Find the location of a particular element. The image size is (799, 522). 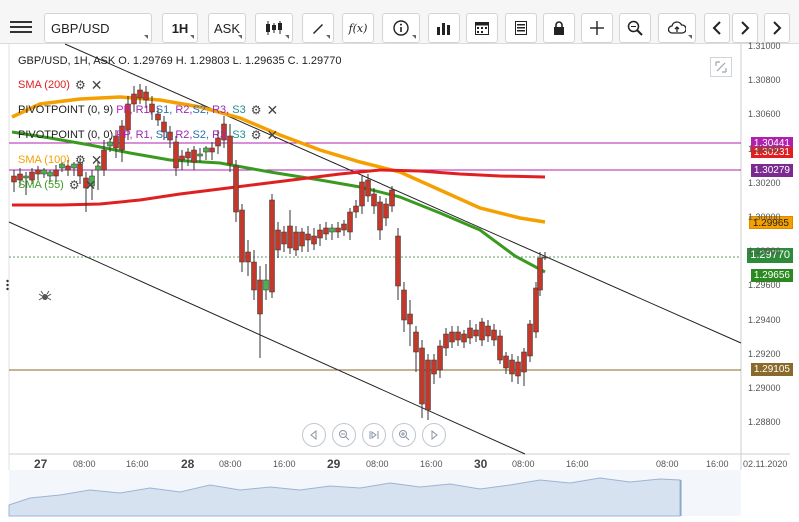

scroll-left-button is located at coordinates (314, 435).